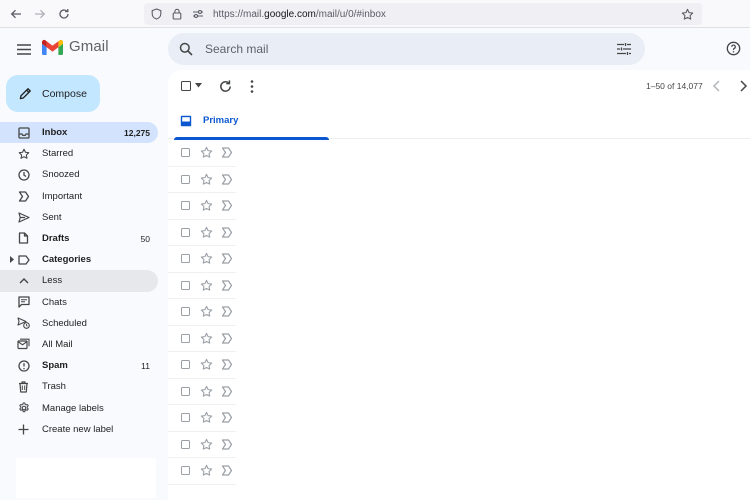  What do you see at coordinates (57, 344) in the screenshot?
I see `sidebar-item-label: All Mail` at bounding box center [57, 344].